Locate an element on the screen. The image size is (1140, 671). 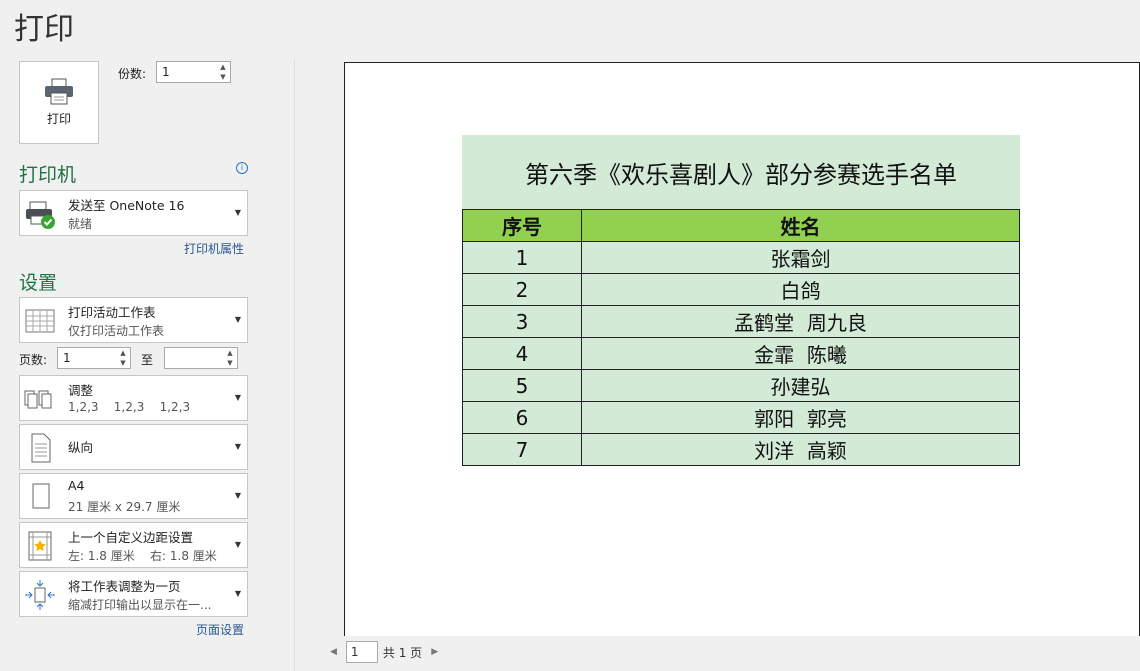
table-cell: 孙建弘 is located at coordinates (800, 385).